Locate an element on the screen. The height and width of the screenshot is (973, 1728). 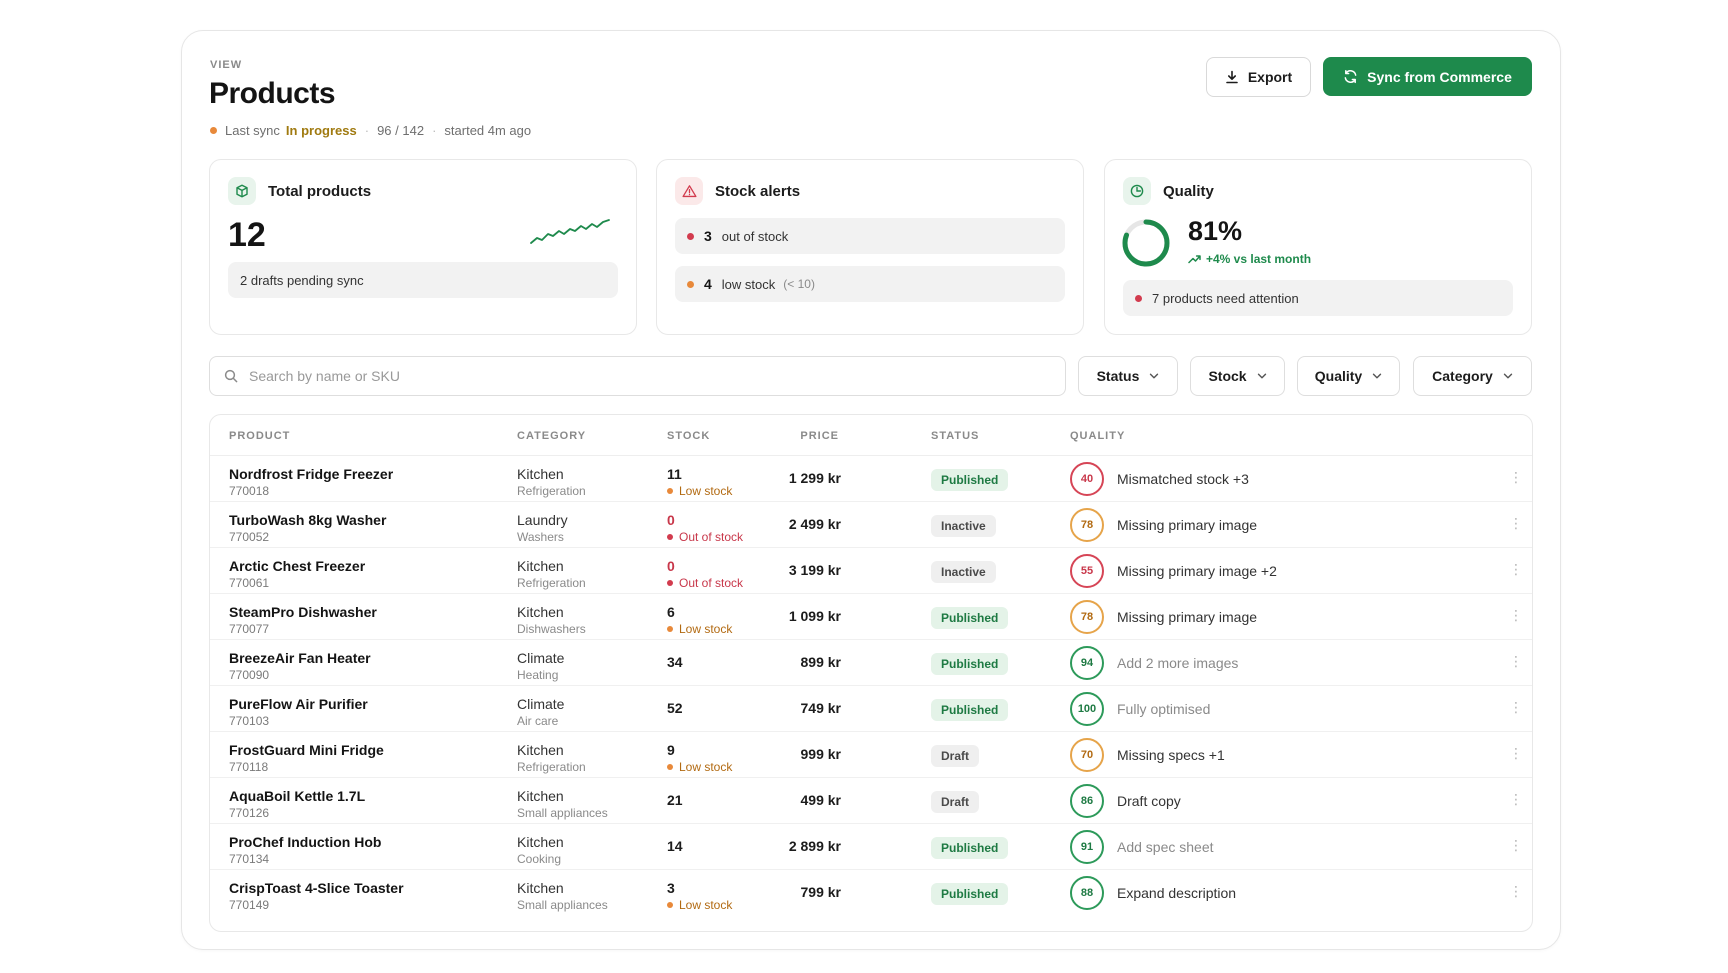
chevron-down-icon is located at coordinates (1154, 376).